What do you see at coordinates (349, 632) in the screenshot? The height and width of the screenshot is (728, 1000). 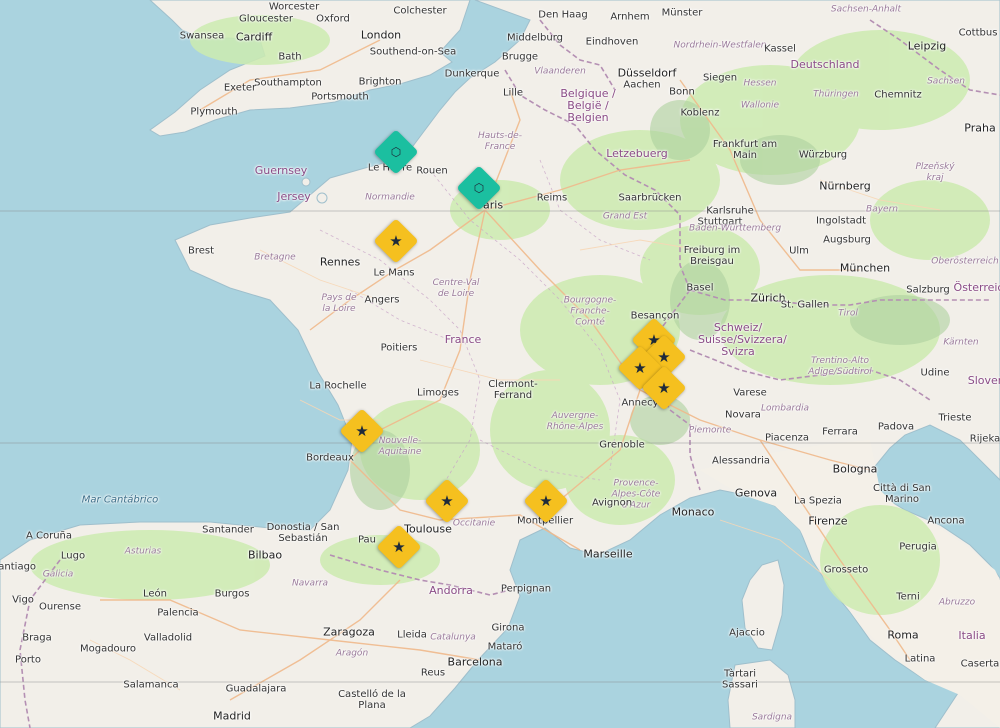 I see `map-label: Zaragoza` at bounding box center [349, 632].